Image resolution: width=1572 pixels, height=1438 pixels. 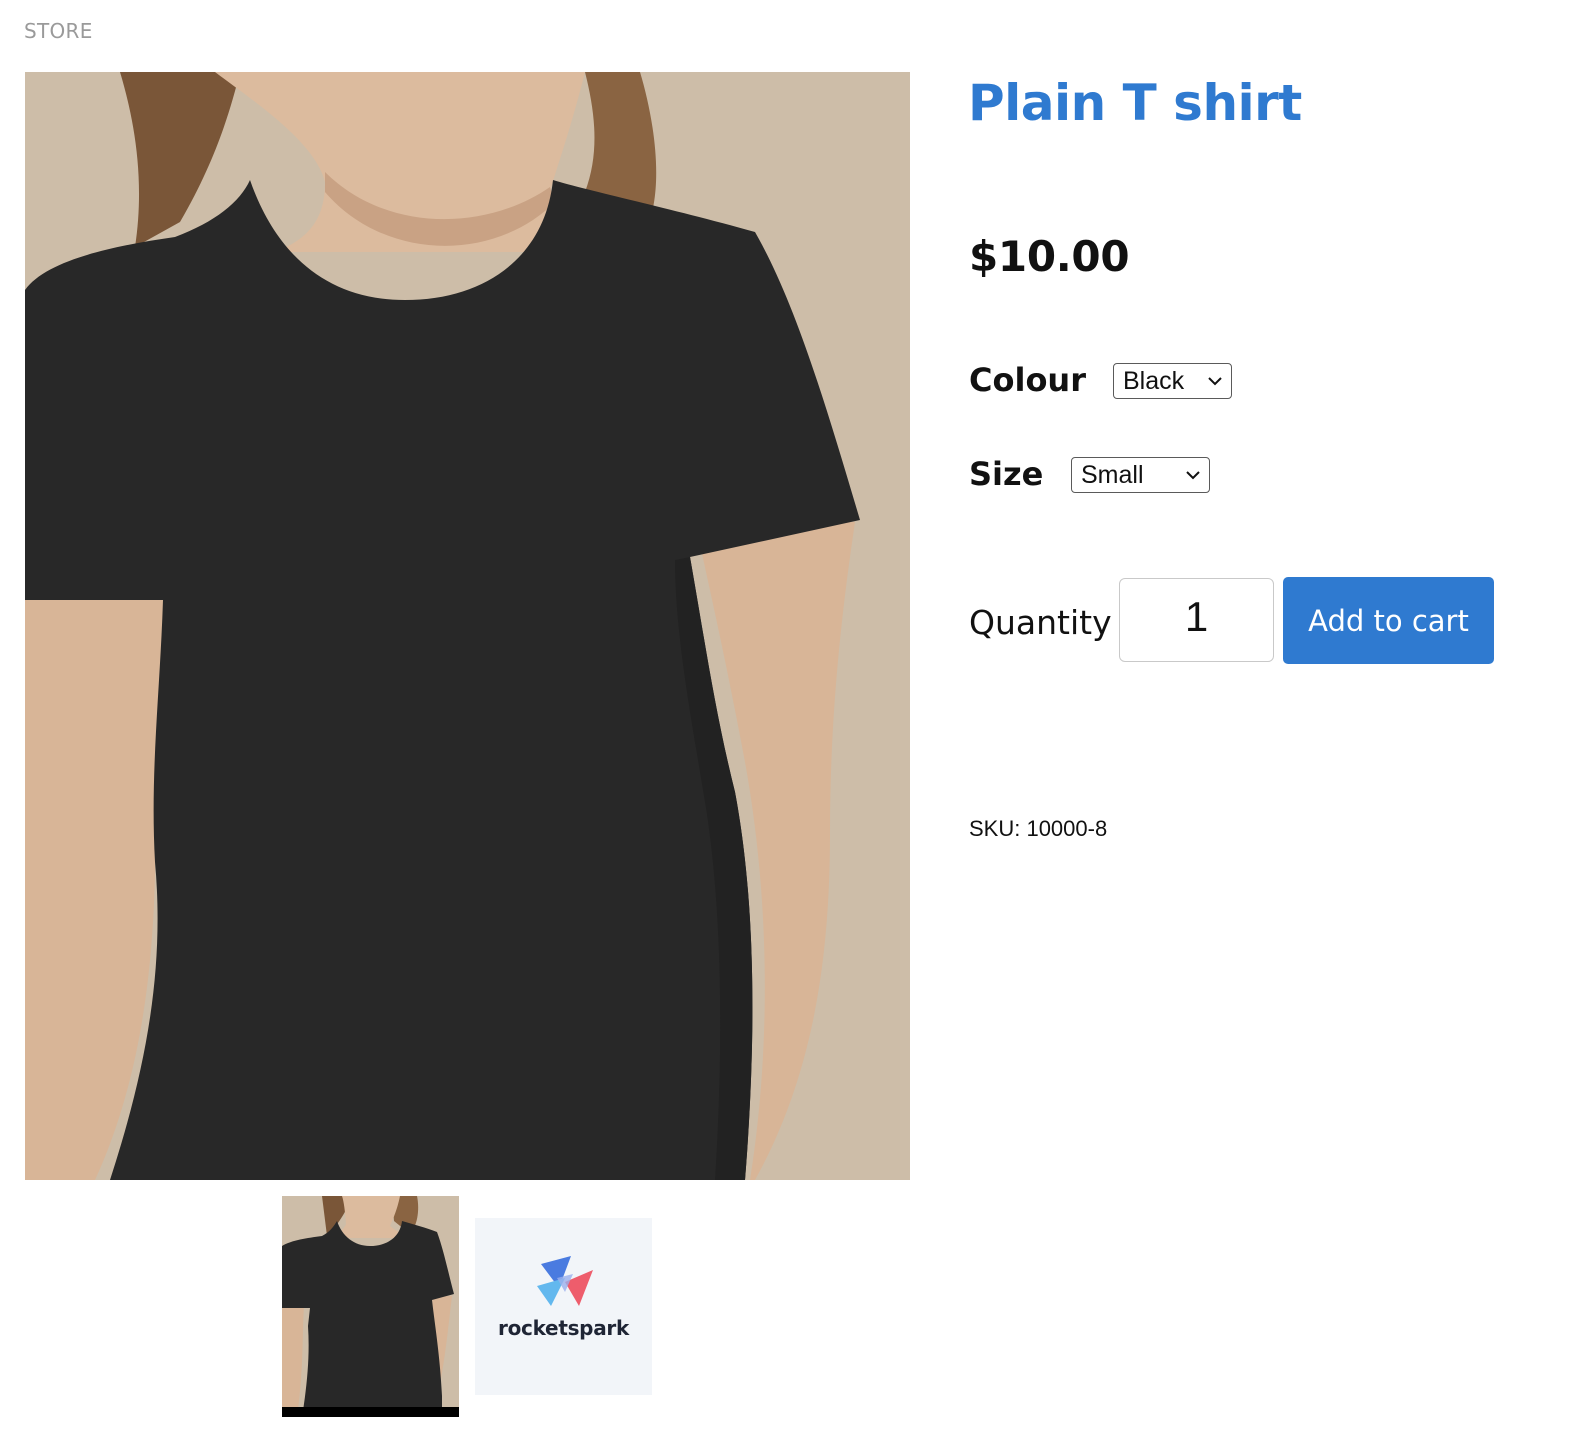 I want to click on product-price: $10.00, so click(x=1049, y=256).